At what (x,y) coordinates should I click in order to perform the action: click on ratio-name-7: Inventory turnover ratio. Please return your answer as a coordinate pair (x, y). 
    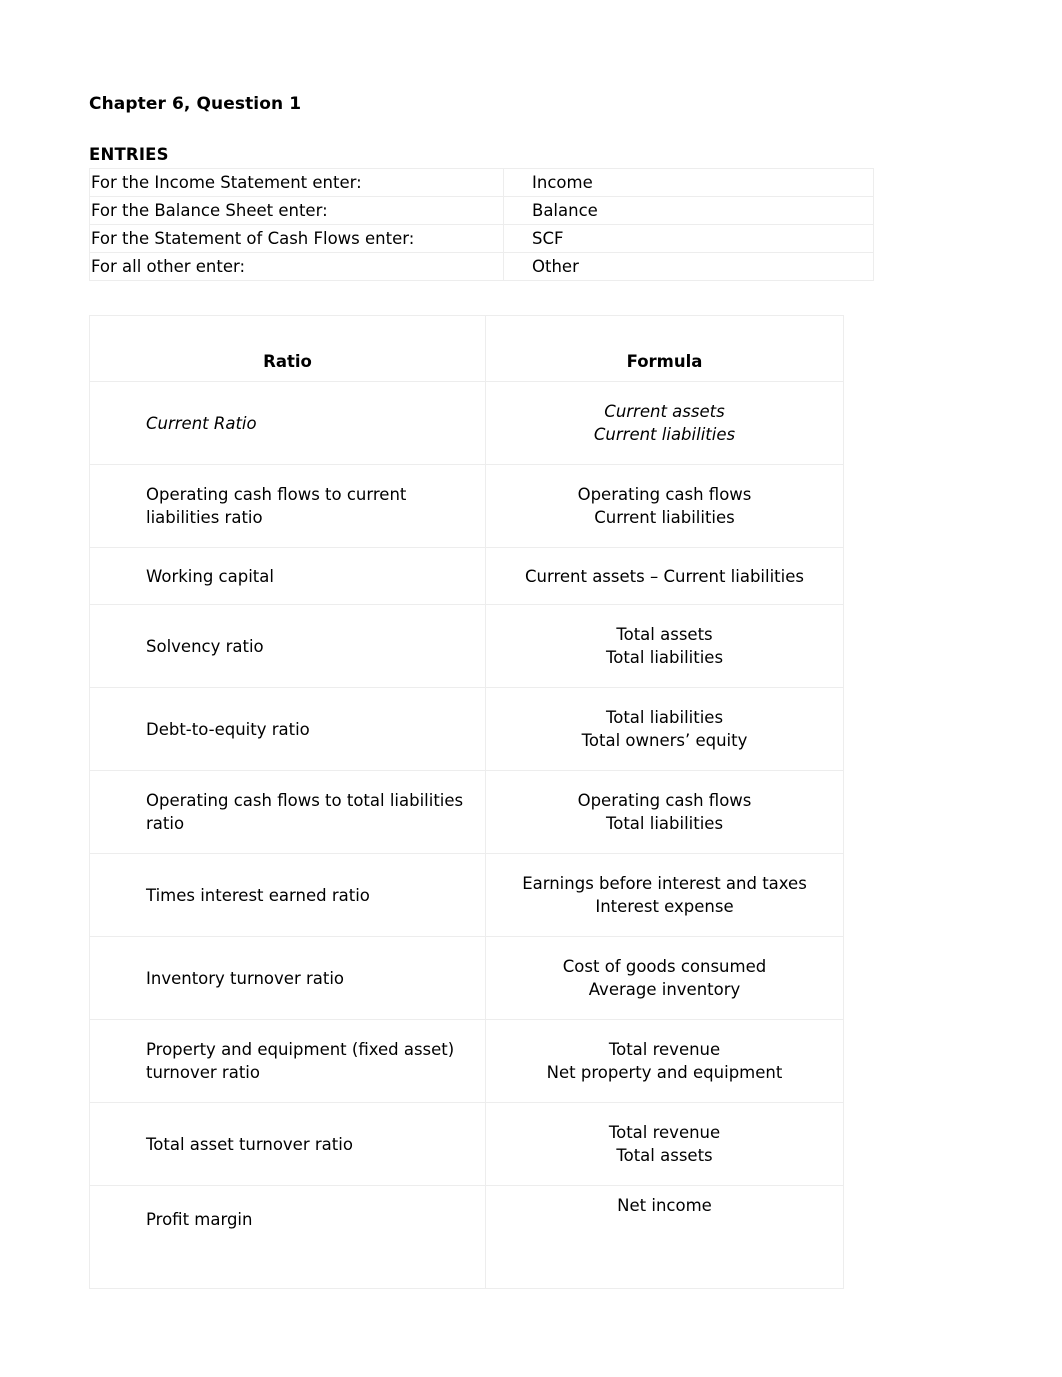
    Looking at the image, I should click on (287, 978).